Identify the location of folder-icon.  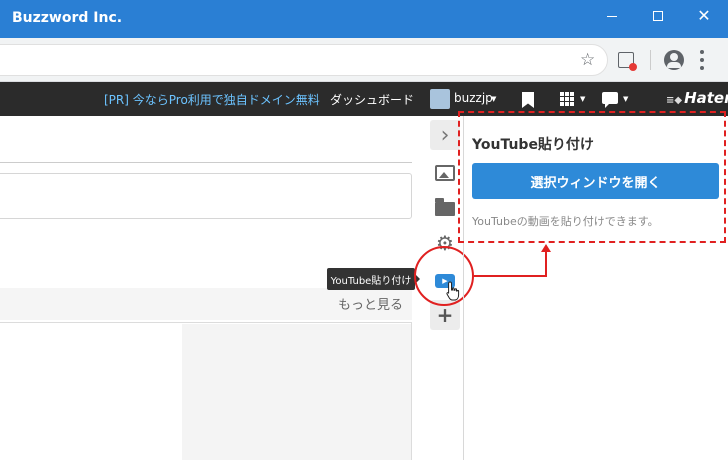
(445, 209).